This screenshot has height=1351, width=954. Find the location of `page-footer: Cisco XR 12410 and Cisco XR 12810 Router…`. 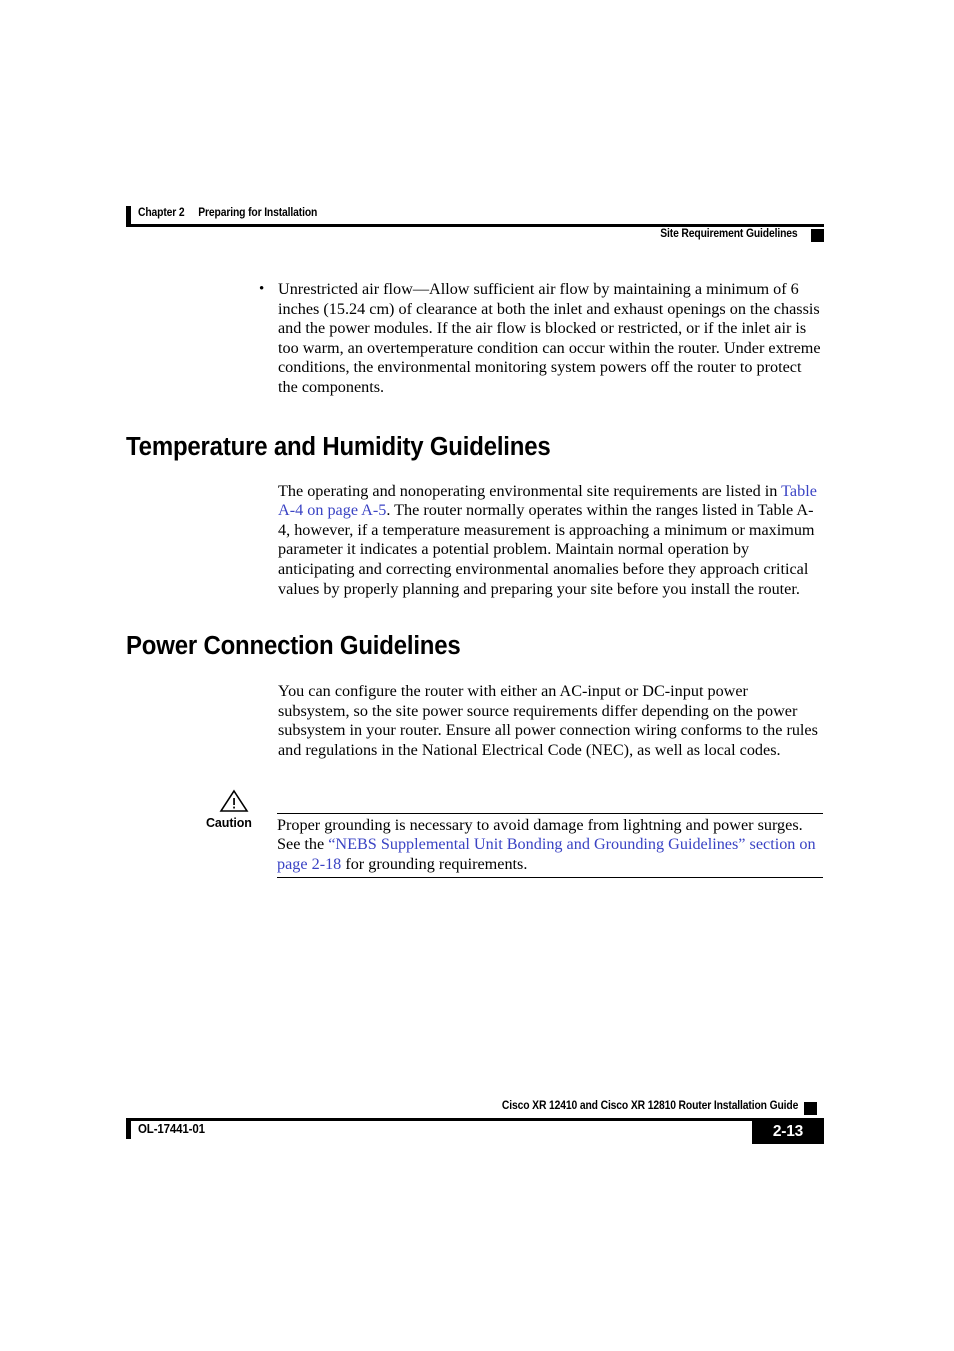

page-footer: Cisco XR 12410 and Cisco XR 12810 Router… is located at coordinates (475, 1122).